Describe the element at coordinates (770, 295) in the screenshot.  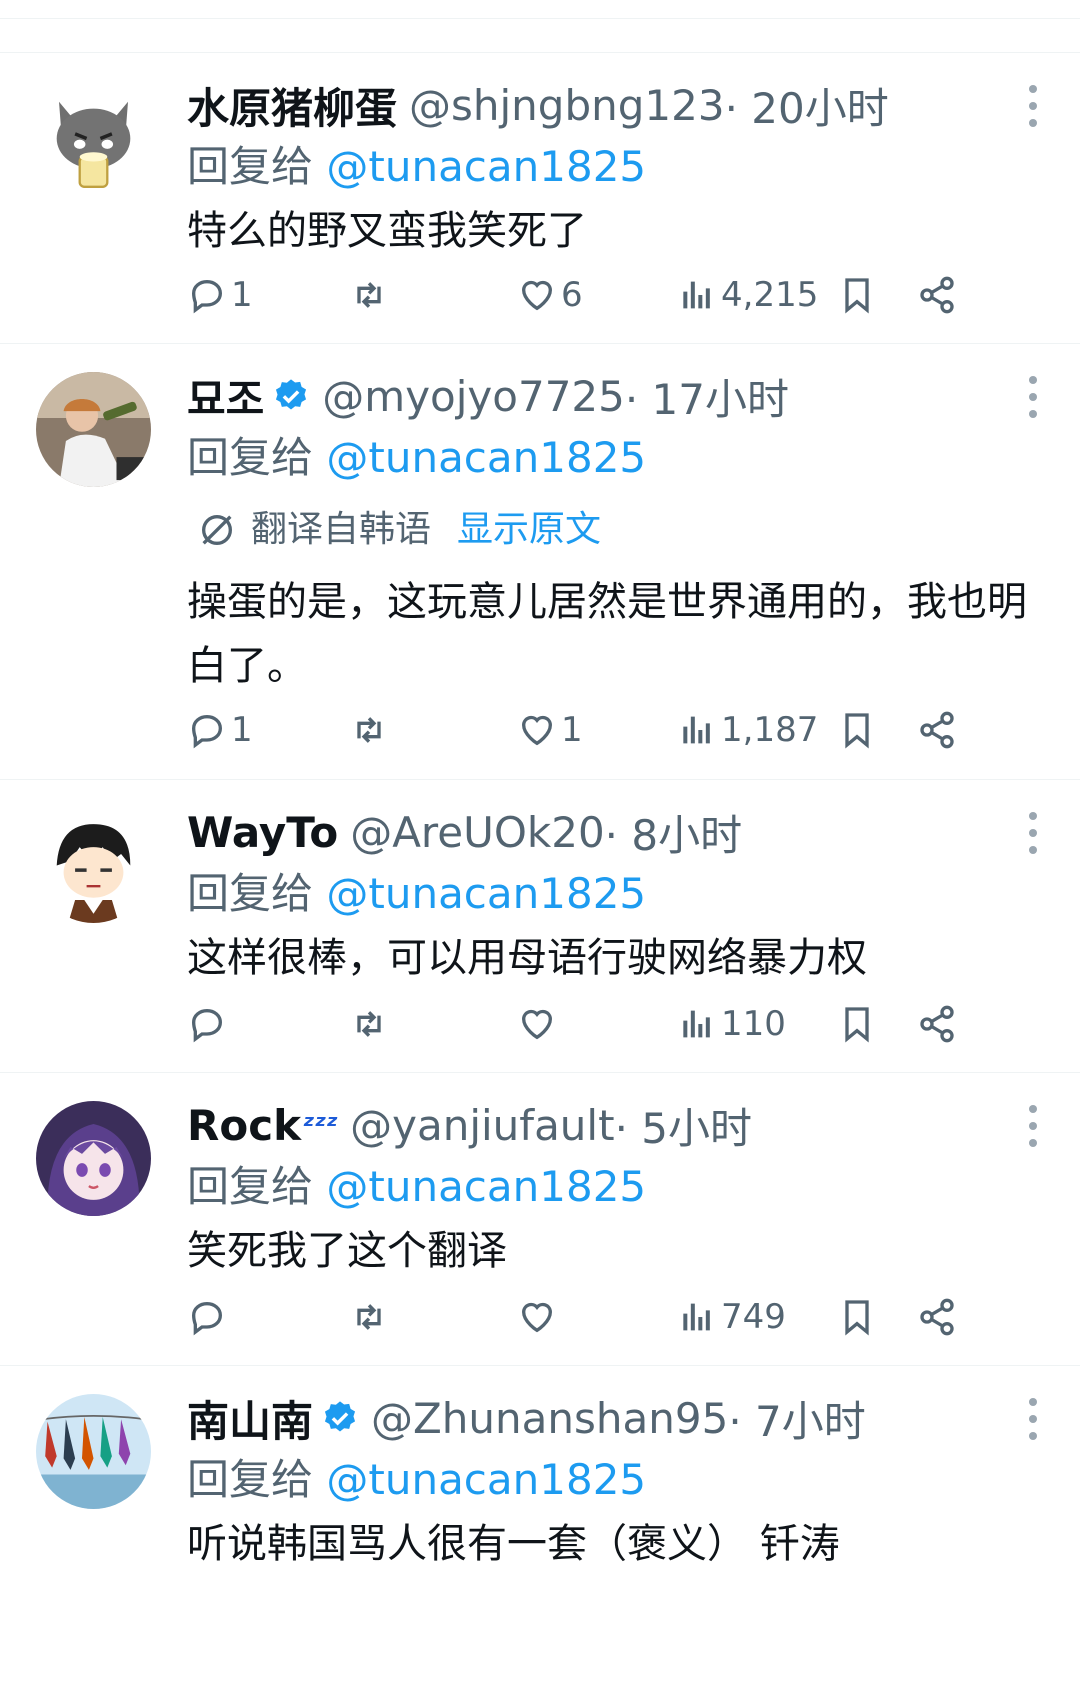
I see `view-count: 4,215` at that location.